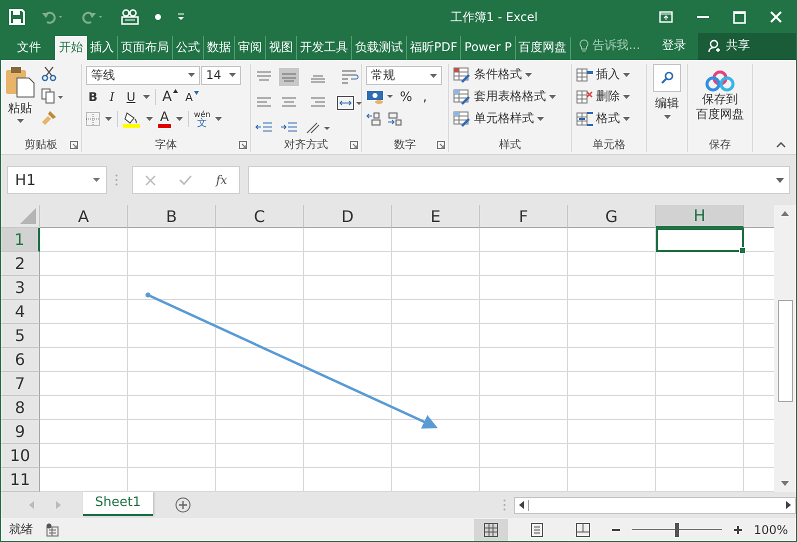 The height and width of the screenshot is (542, 797). What do you see at coordinates (118, 504) in the screenshot?
I see `sheet-tab: Sheet1` at bounding box center [118, 504].